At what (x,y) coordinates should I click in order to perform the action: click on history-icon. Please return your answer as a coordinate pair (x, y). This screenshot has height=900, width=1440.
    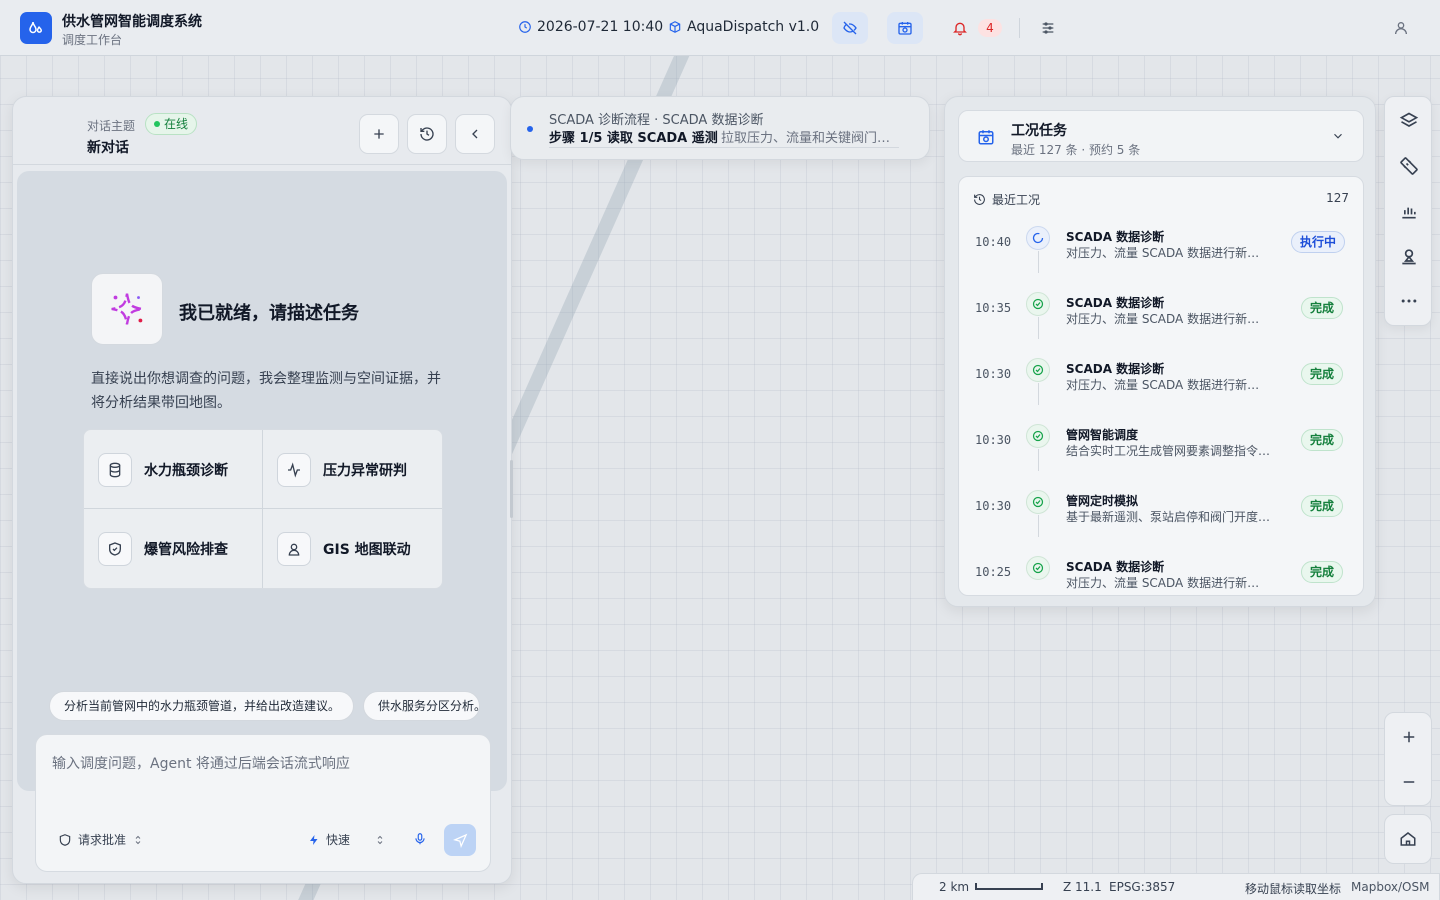
    Looking at the image, I should click on (427, 134).